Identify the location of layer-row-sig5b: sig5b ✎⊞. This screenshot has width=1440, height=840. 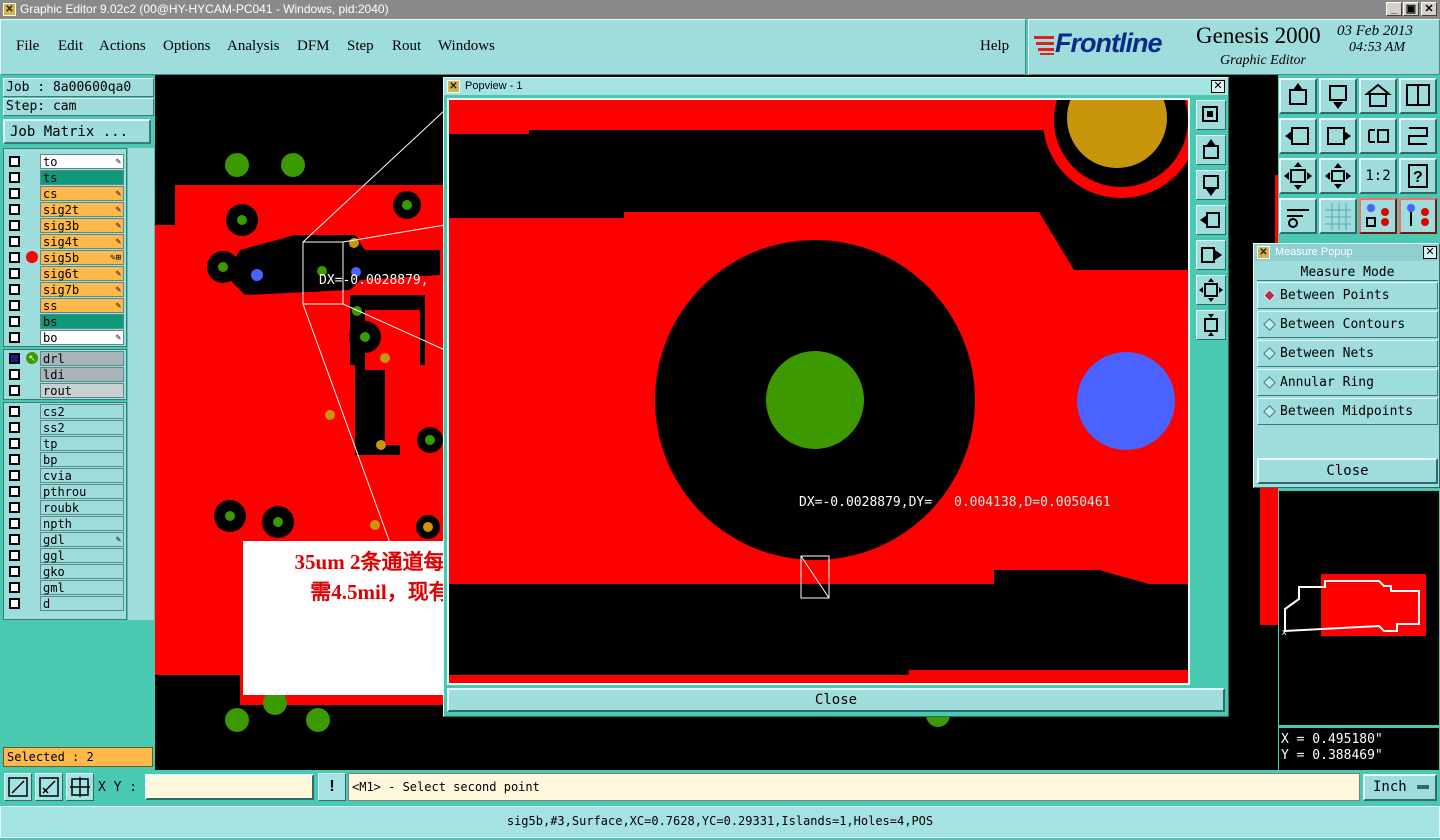
(65, 257).